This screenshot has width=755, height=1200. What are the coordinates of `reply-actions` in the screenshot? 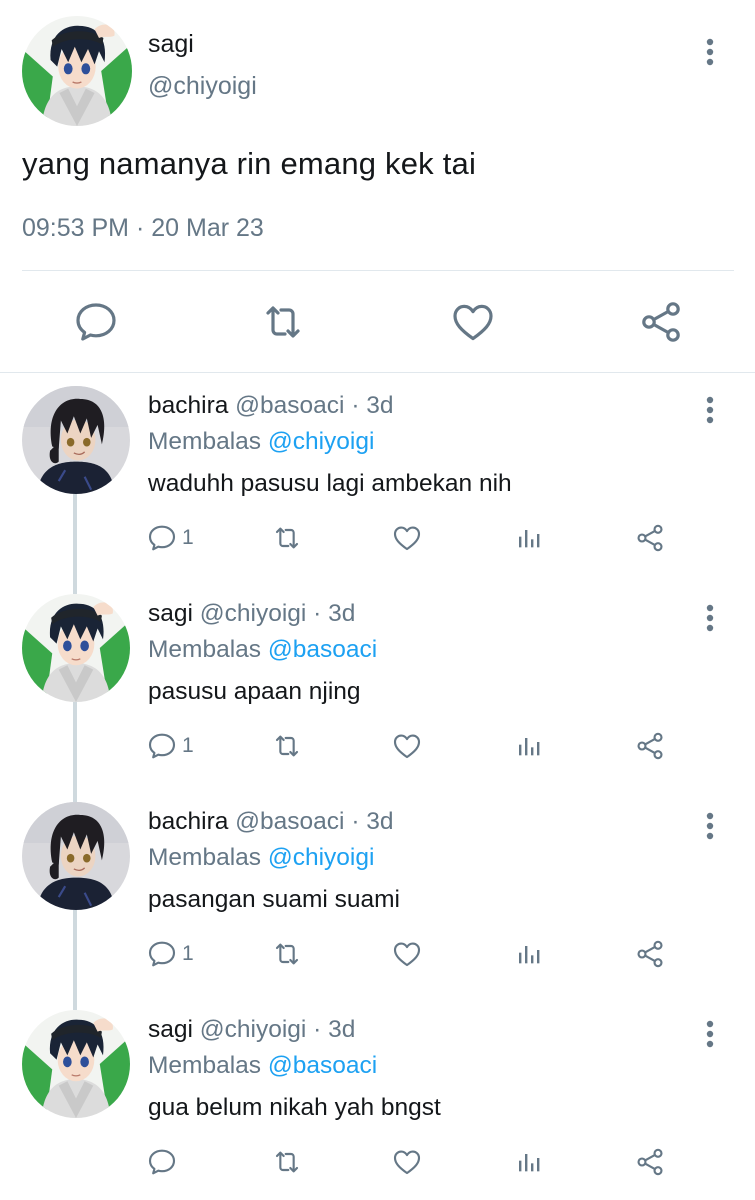 It's located at (377, 1162).